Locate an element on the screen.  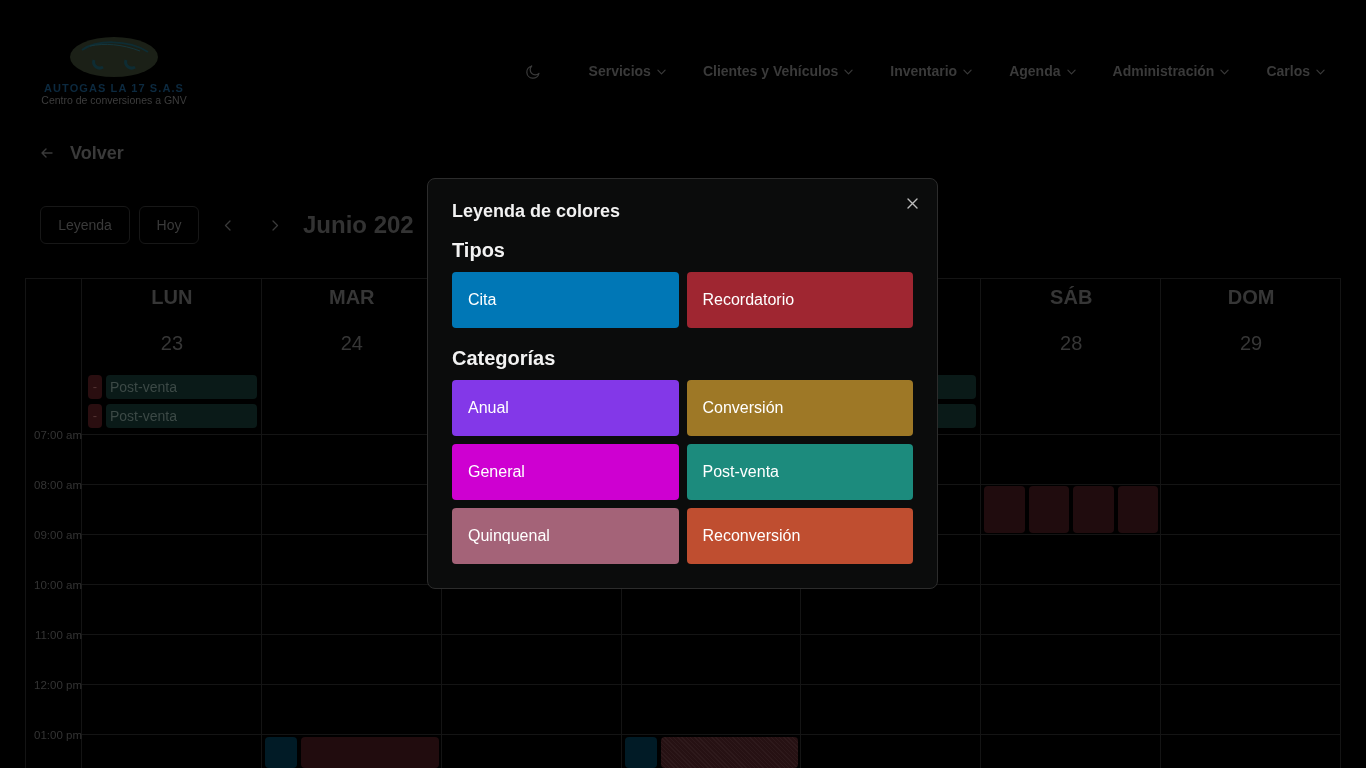
moon-icon is located at coordinates (532, 71).